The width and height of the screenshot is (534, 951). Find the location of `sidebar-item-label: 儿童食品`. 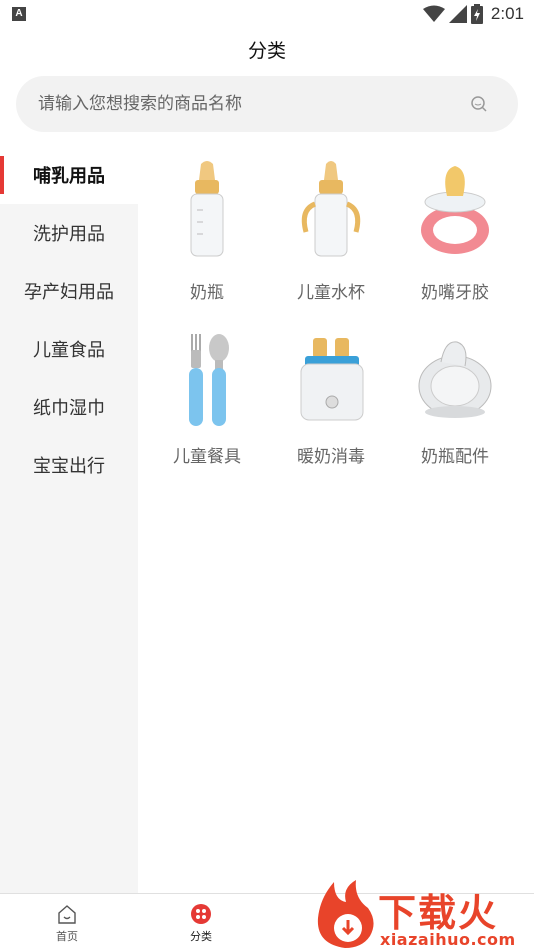

sidebar-item-label: 儿童食品 is located at coordinates (69, 350).